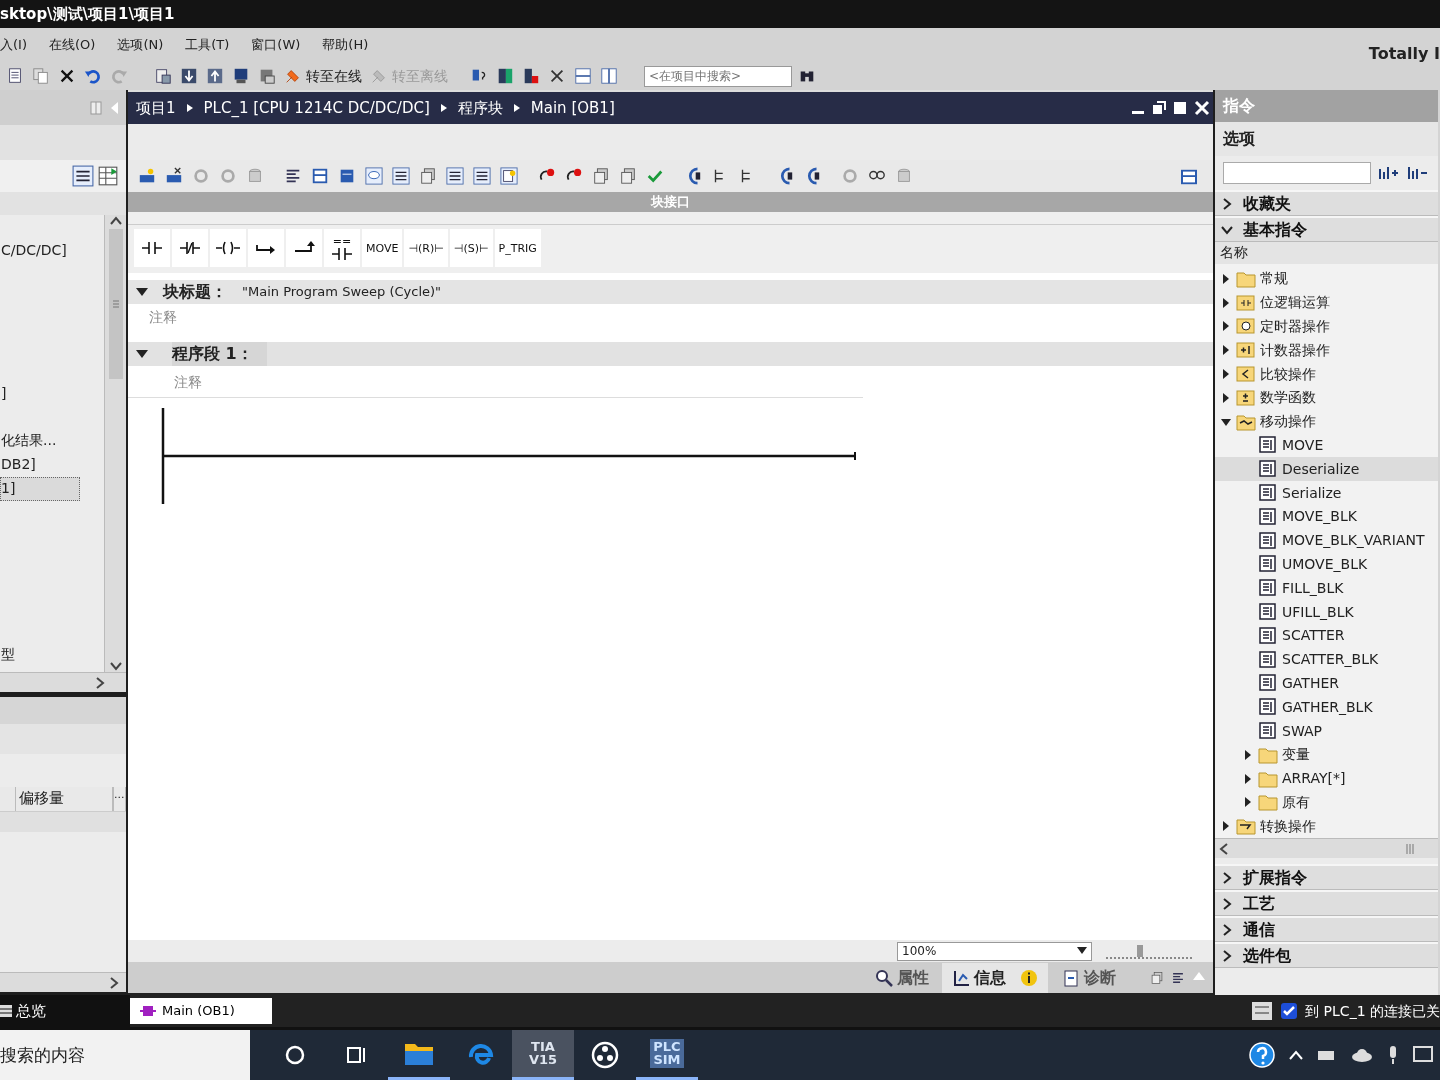 The height and width of the screenshot is (1080, 1440). Describe the element at coordinates (1326, 903) in the screenshot. I see `section-header: 工艺` at that location.